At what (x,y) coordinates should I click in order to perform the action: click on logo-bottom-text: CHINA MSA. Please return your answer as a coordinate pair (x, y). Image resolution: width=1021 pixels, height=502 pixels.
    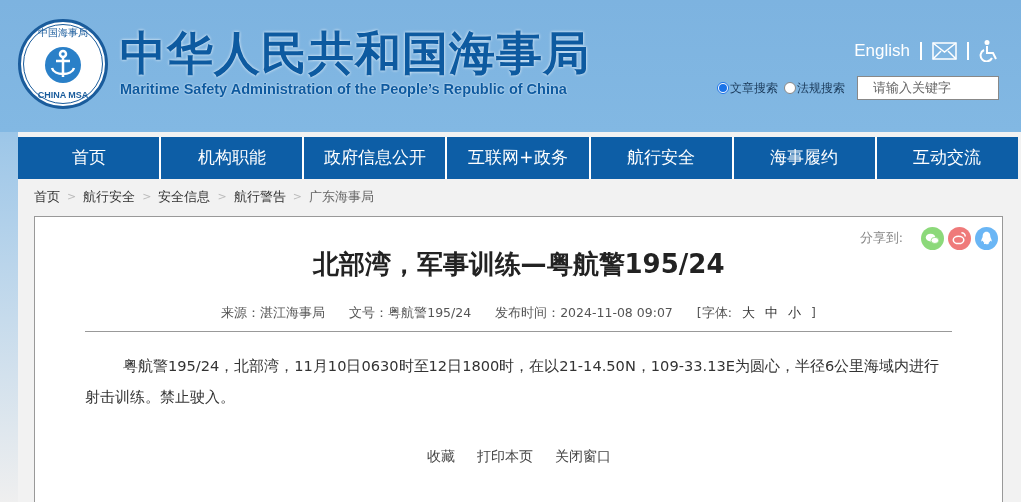
    Looking at the image, I should click on (63, 95).